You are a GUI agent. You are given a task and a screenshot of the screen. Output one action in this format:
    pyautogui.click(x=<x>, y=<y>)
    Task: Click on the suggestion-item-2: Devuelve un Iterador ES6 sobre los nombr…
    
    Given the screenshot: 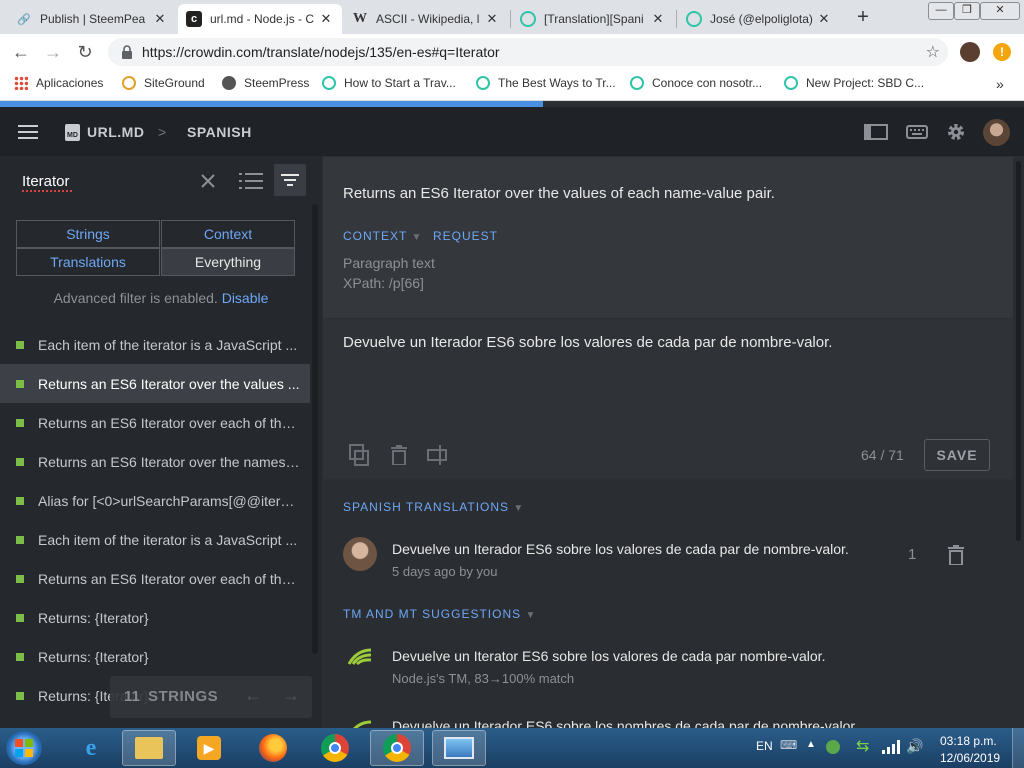 What is the action you would take?
    pyautogui.click(x=668, y=722)
    